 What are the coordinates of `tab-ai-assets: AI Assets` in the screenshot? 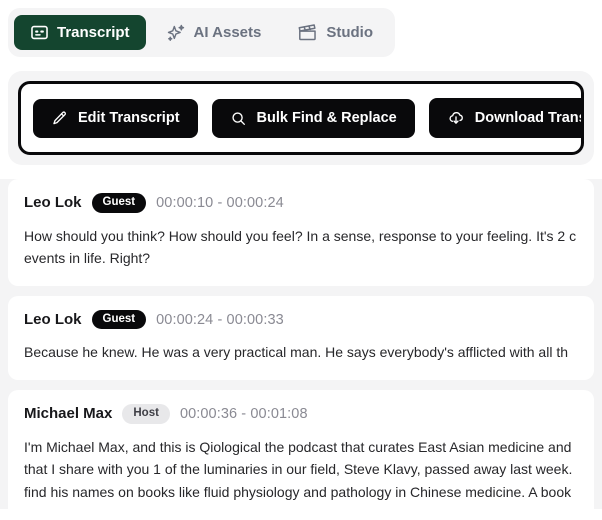 It's located at (214, 33).